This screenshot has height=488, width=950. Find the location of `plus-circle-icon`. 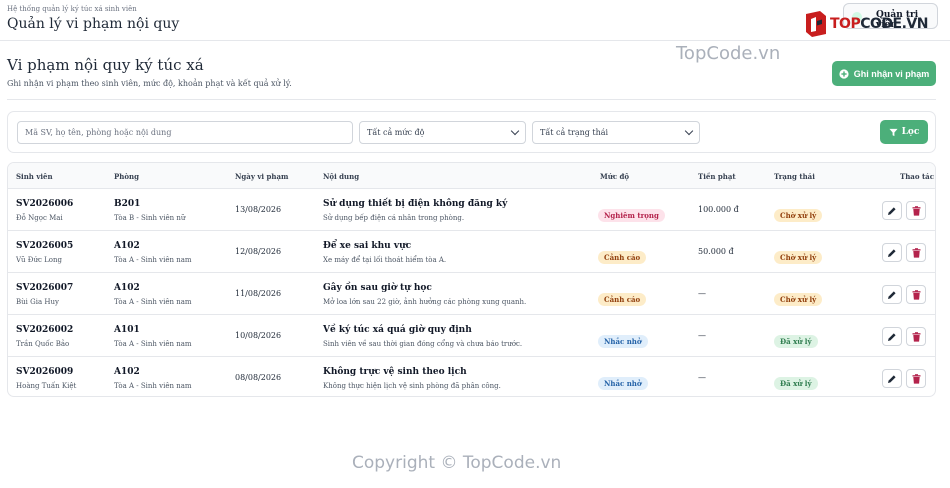

plus-circle-icon is located at coordinates (844, 73).